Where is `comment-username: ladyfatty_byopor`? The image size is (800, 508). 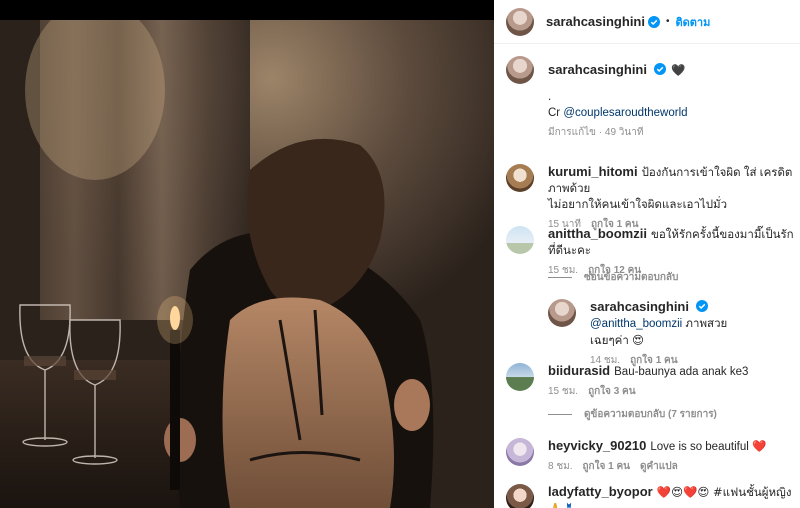
comment-username: ladyfatty_byopor is located at coordinates (600, 491).